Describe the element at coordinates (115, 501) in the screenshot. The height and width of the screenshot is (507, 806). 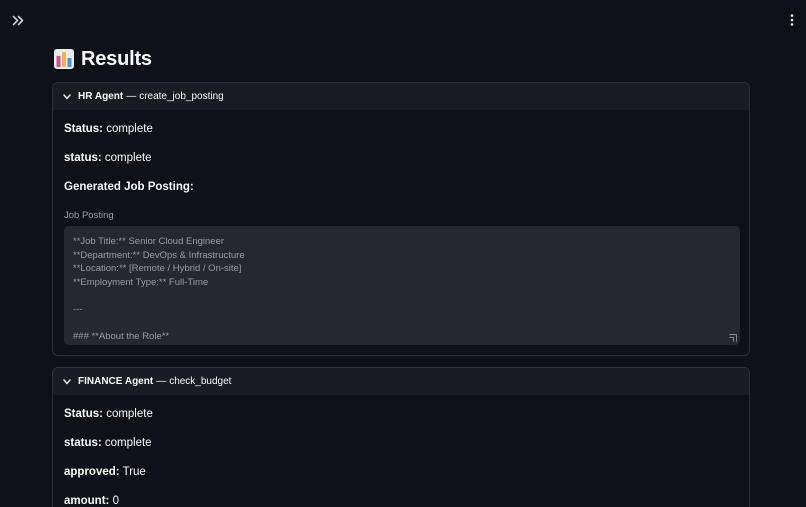
I see `finance-amount-value: 0` at that location.